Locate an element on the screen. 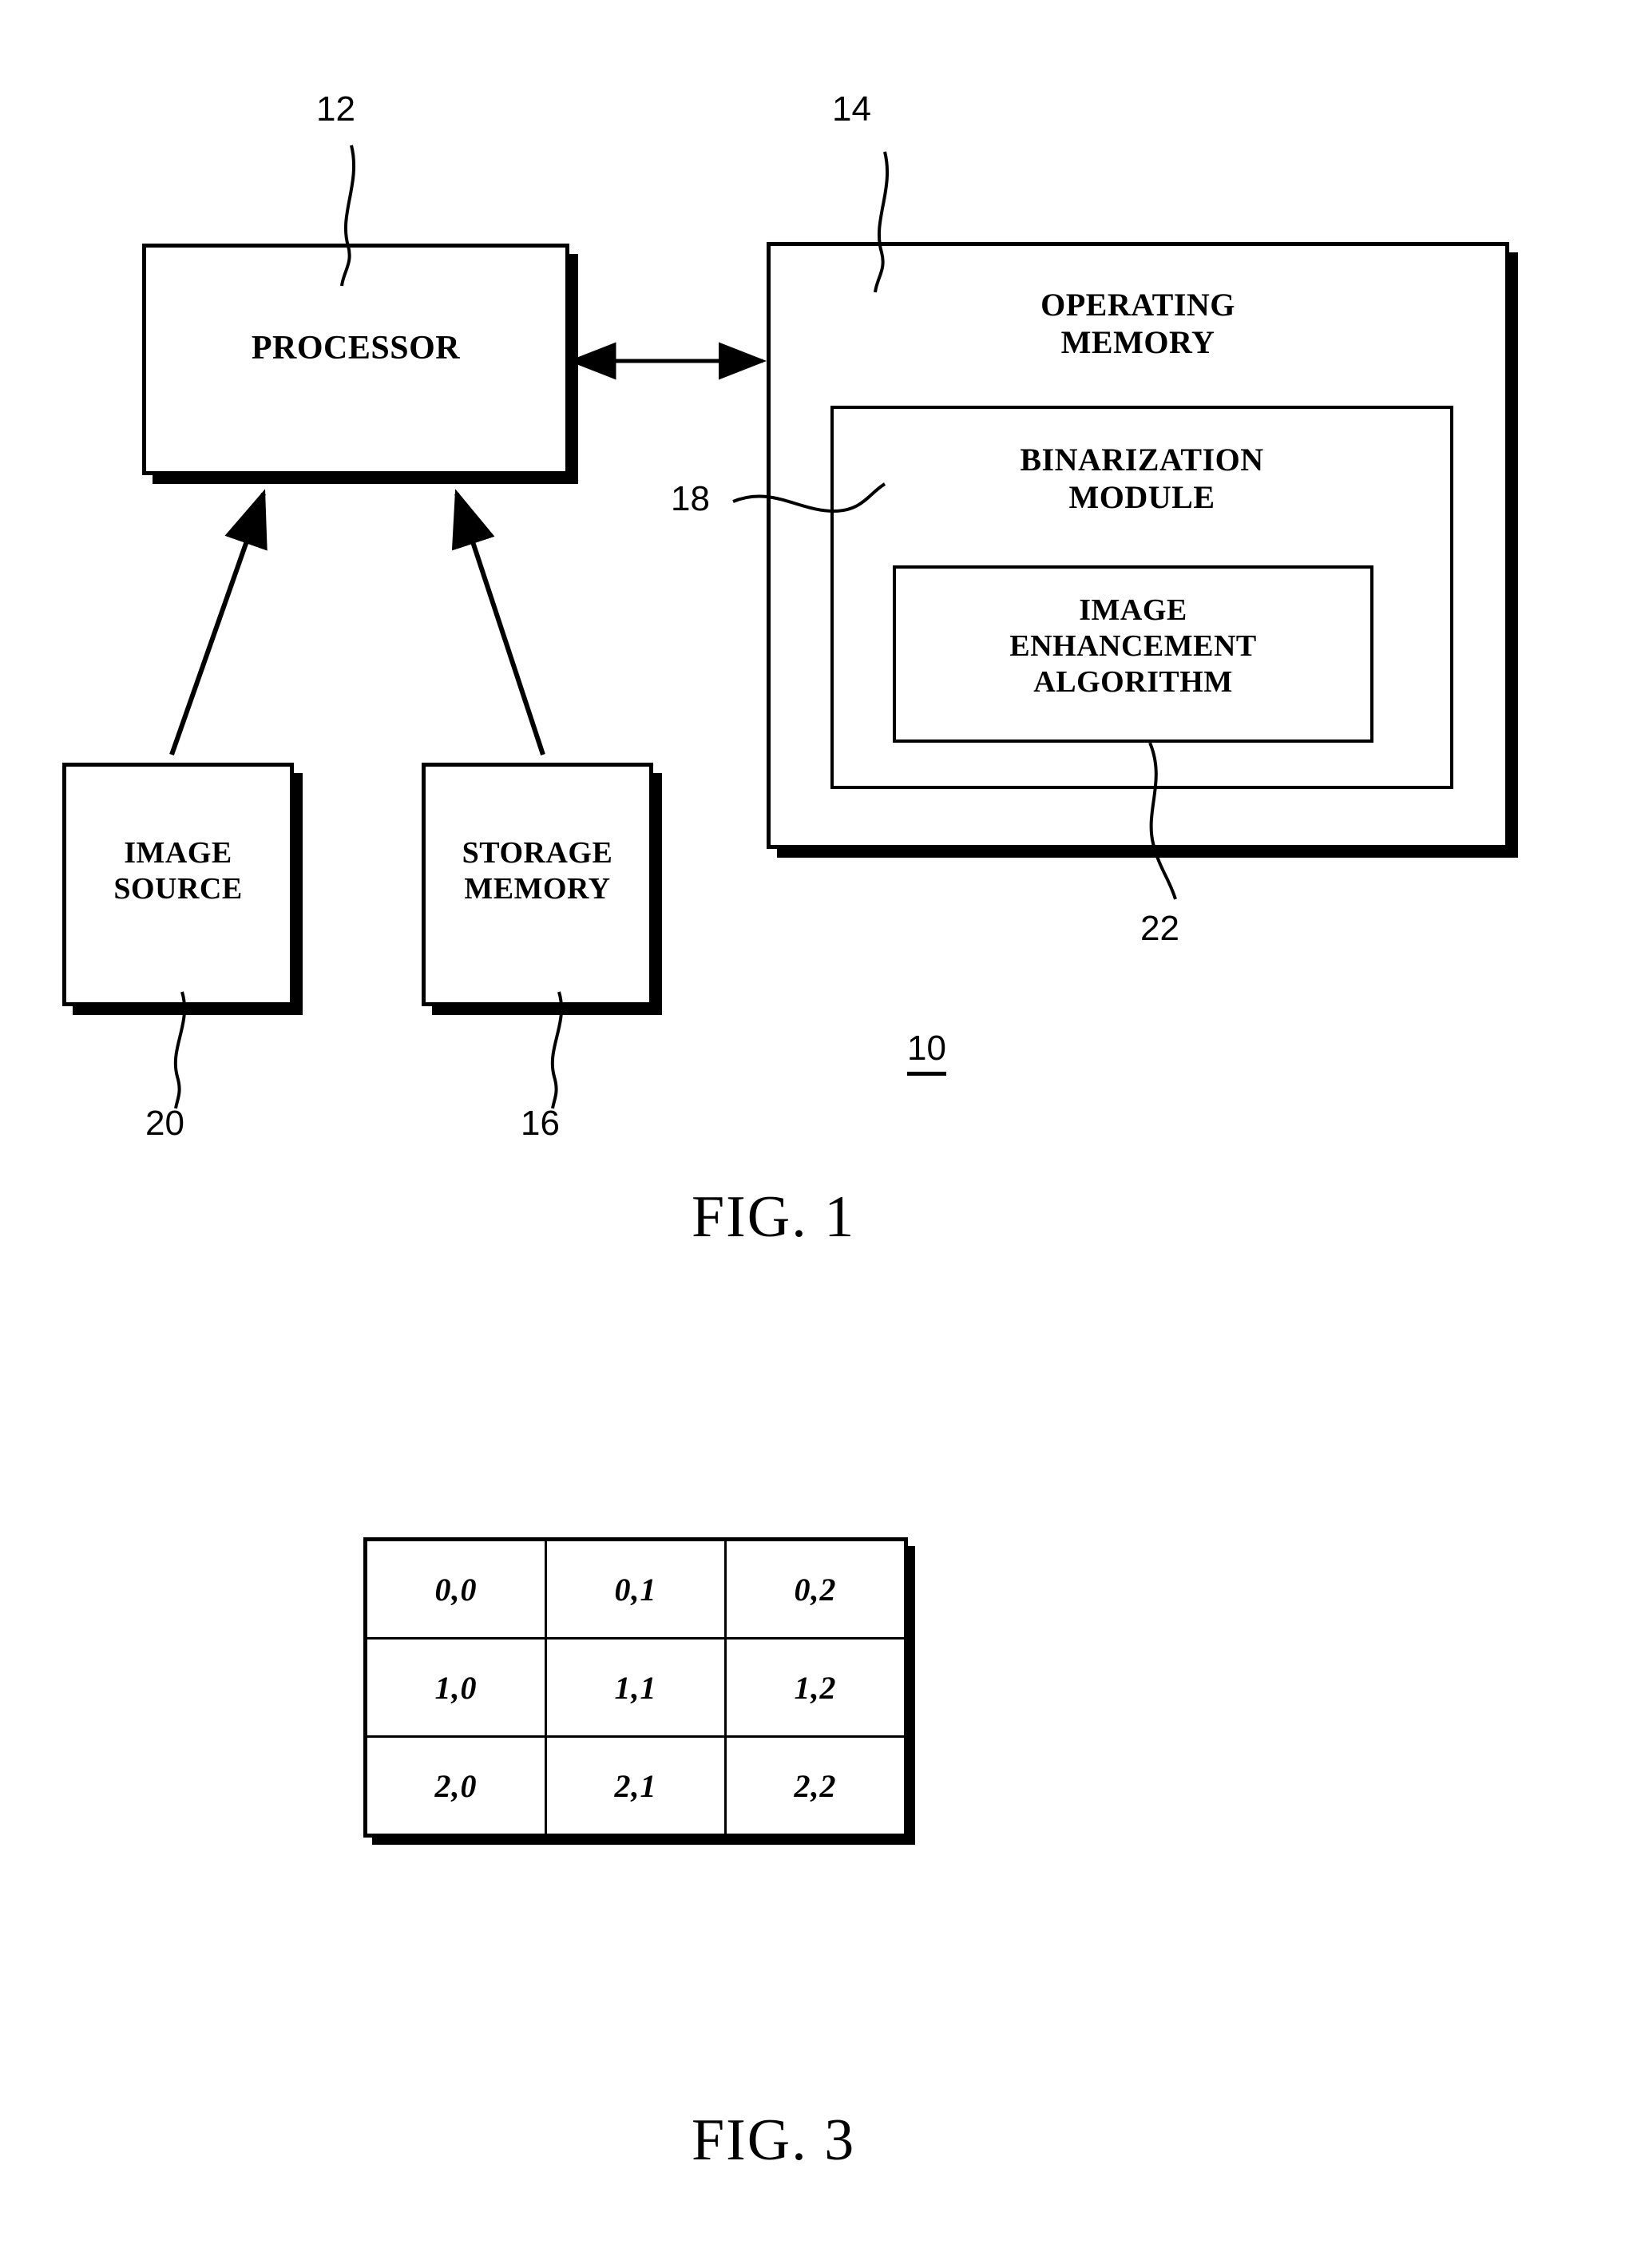 This screenshot has height=2268, width=1633. ref-numeral-16: 16 is located at coordinates (540, 1124).